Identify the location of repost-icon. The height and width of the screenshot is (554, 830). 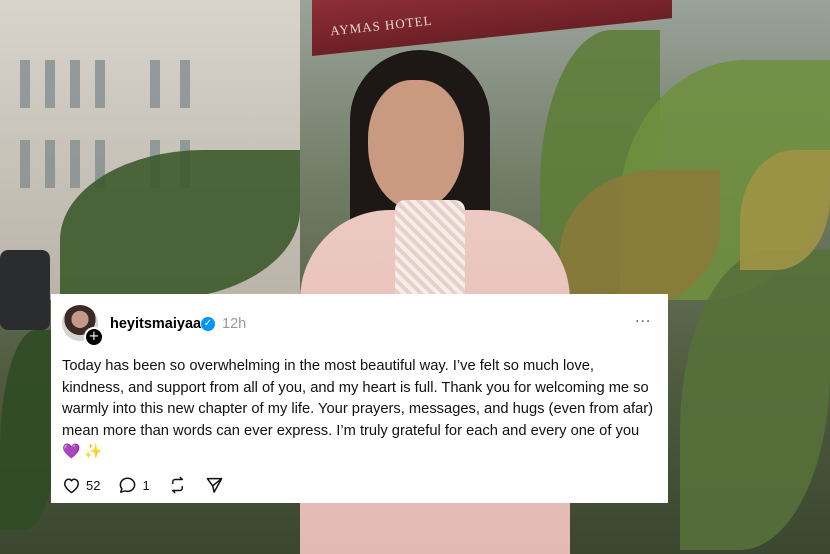
(177, 485).